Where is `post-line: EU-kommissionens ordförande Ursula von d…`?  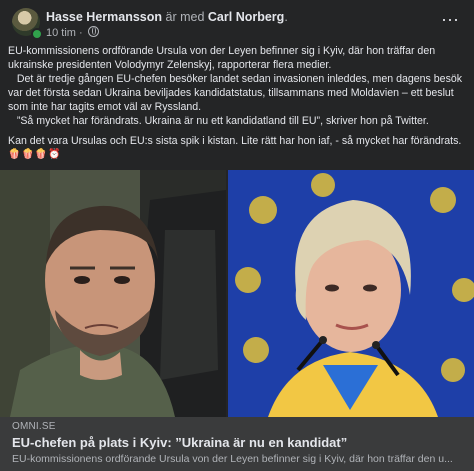
post-line: EU-kommissionens ordförande Ursula von d… is located at coordinates (222, 51).